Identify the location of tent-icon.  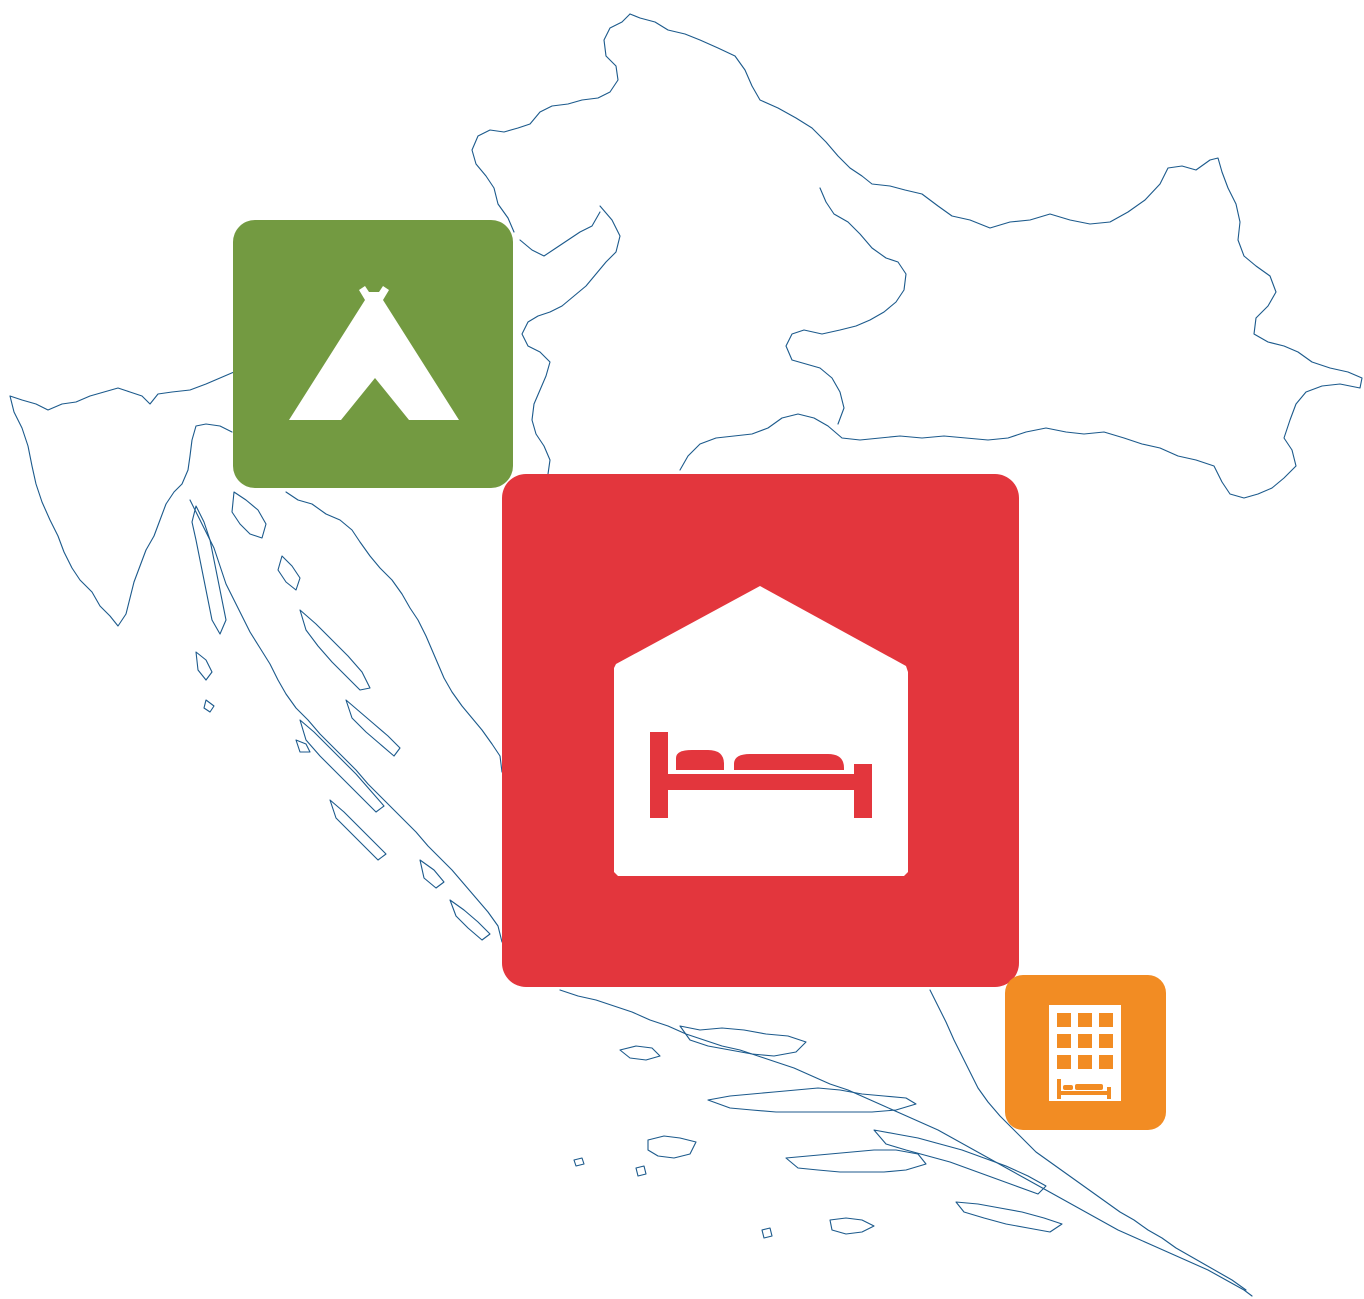
(374, 353).